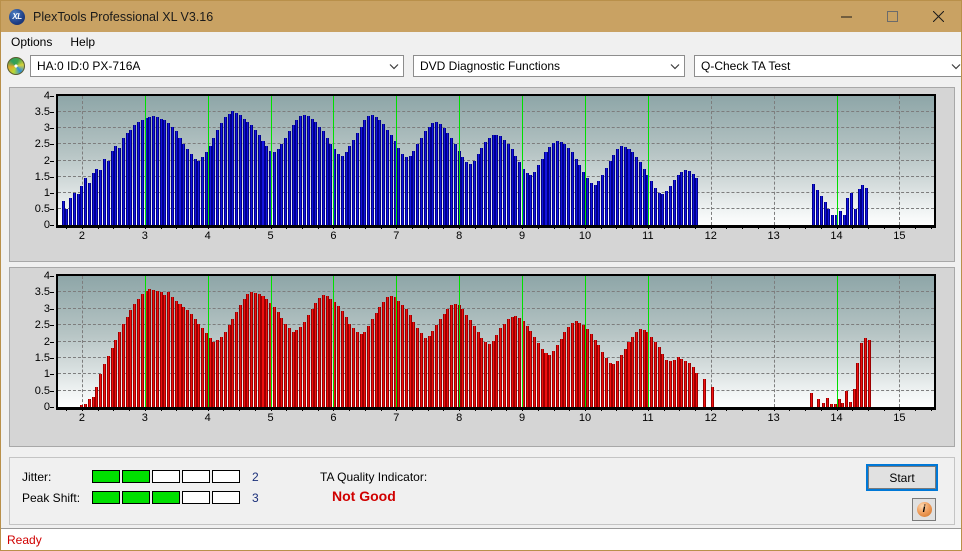 The image size is (962, 551). Describe the element at coordinates (924, 509) in the screenshot. I see `info-button: i` at that location.